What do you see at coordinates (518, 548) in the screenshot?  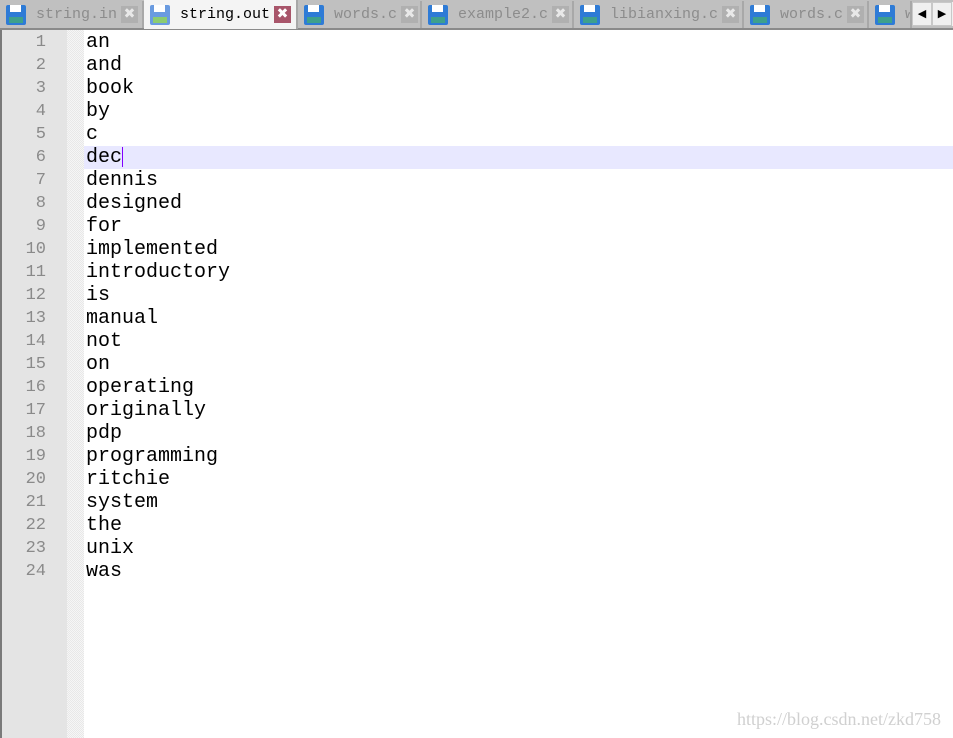 I see `text-line: unix` at bounding box center [518, 548].